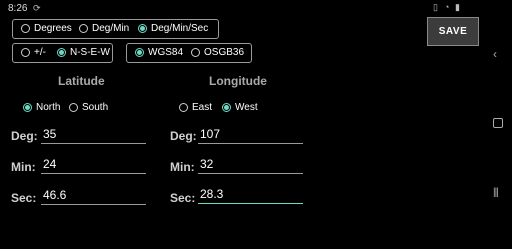  Describe the element at coordinates (142, 28) in the screenshot. I see `deg-min-sec-radio` at that location.